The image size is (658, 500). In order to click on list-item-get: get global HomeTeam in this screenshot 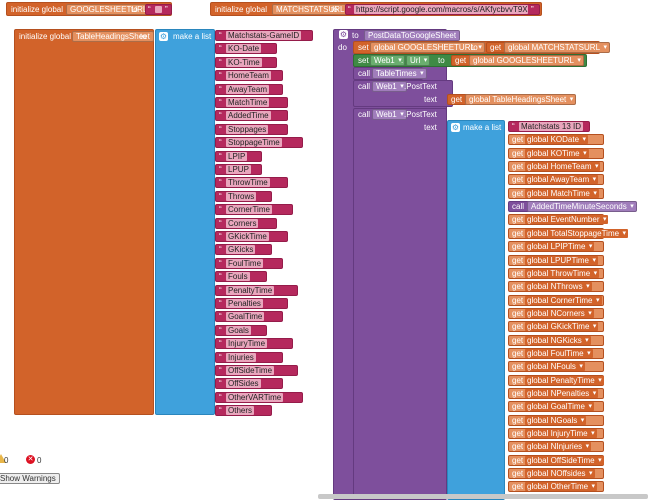, I will do `click(556, 167)`.